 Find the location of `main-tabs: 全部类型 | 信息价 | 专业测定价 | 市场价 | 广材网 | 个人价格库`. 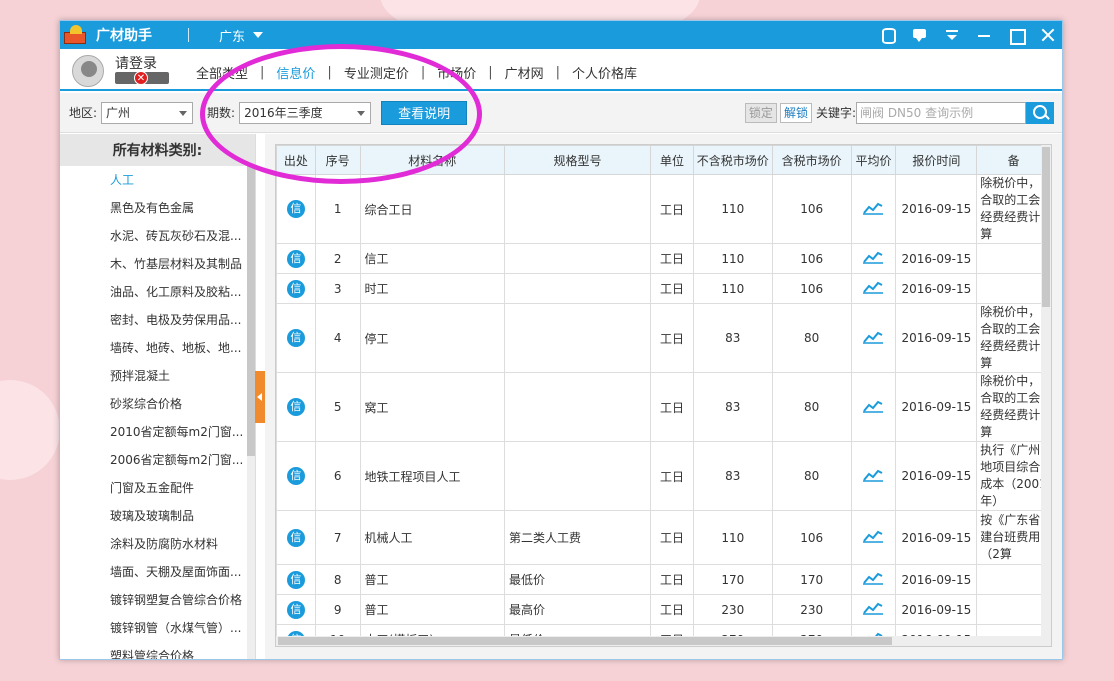

main-tabs: 全部类型 | 信息价 | 专业测定价 | 市场价 | 广材网 | 个人价格库 is located at coordinates (416, 72).